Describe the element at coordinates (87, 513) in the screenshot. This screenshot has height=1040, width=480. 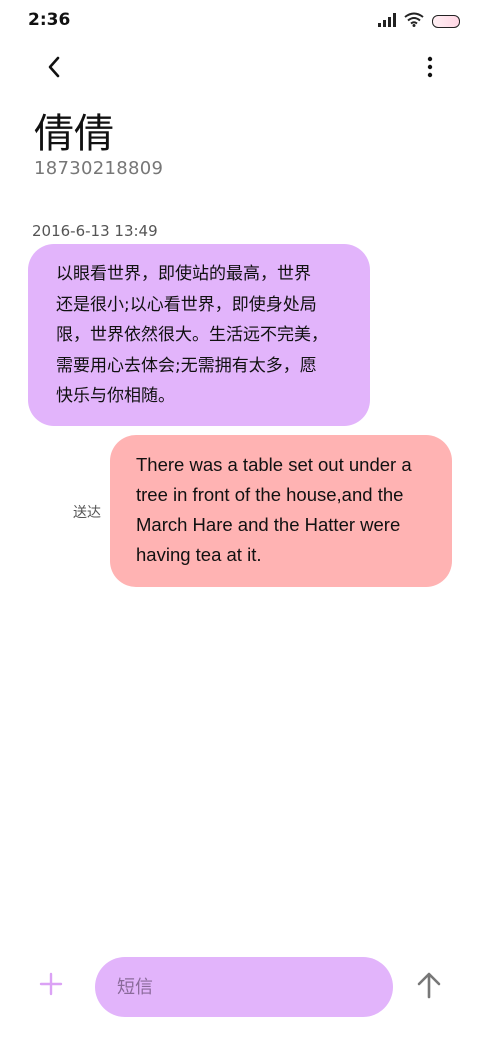
I see `delivery-status: 送达` at that location.